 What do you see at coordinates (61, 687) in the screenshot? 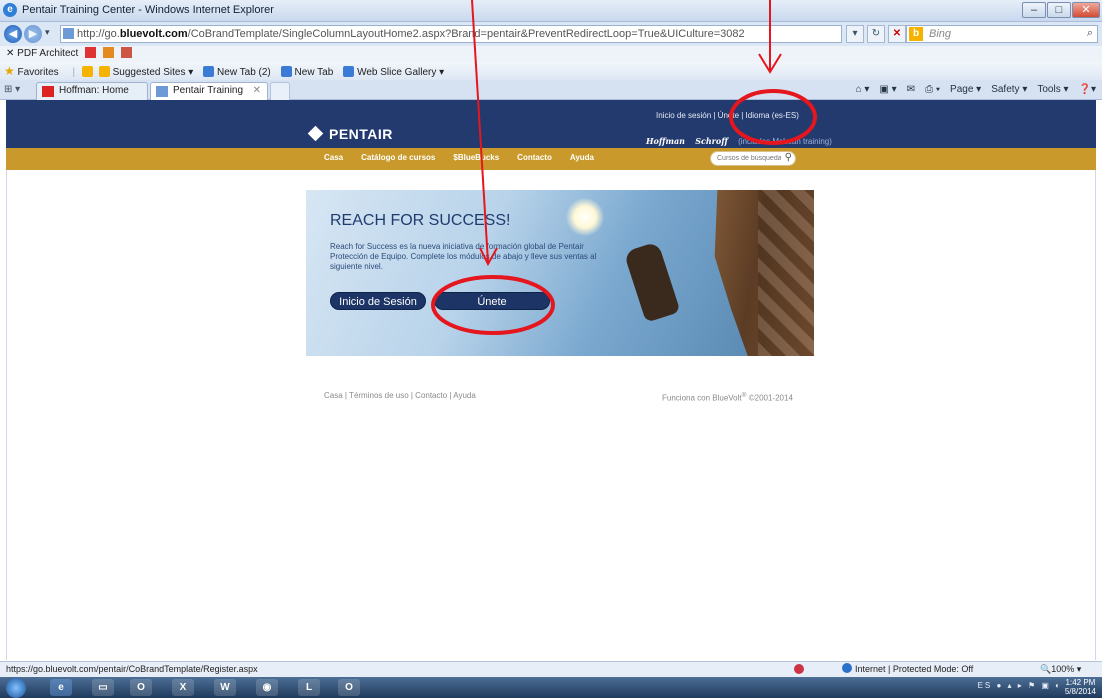
I see `taskbar-ie-icon: e` at bounding box center [61, 687].